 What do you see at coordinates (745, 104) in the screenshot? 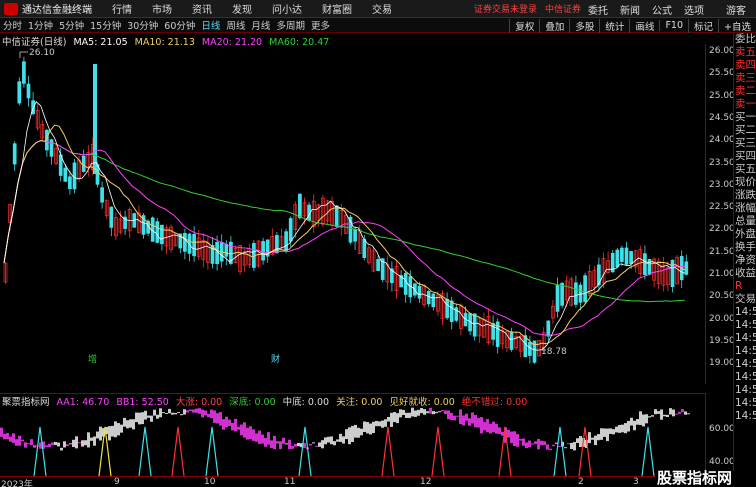
I see `quote-panel-item: 卖一` at bounding box center [745, 104].